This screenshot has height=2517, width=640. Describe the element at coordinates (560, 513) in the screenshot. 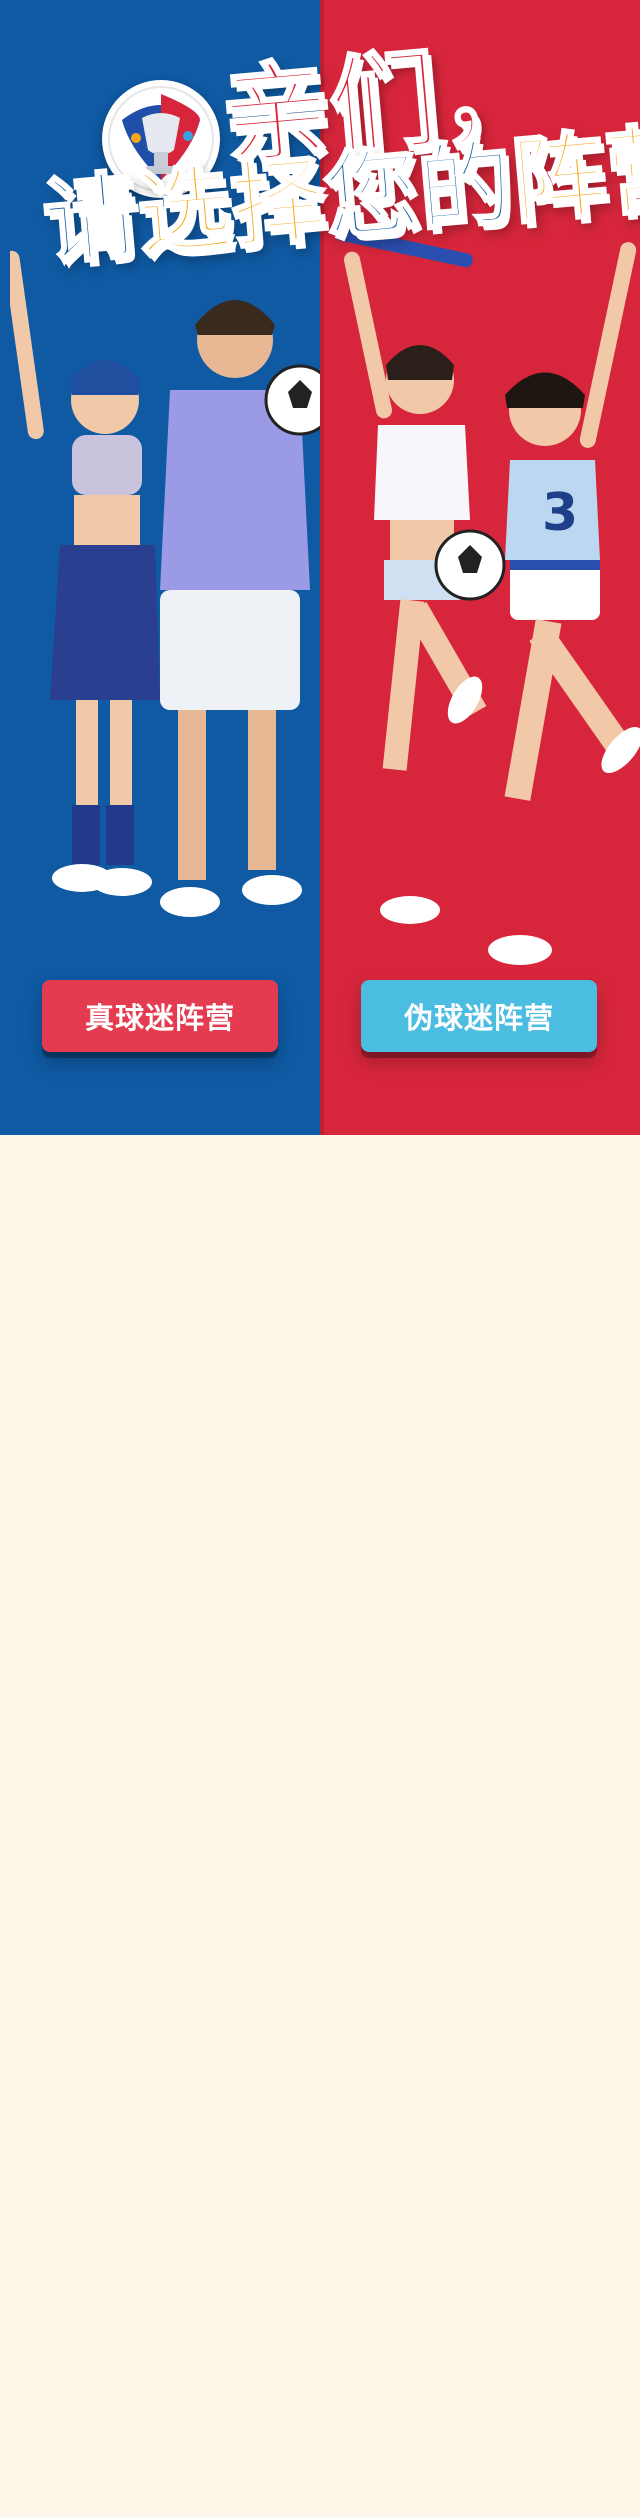

I see `svg-text: 3` at that location.